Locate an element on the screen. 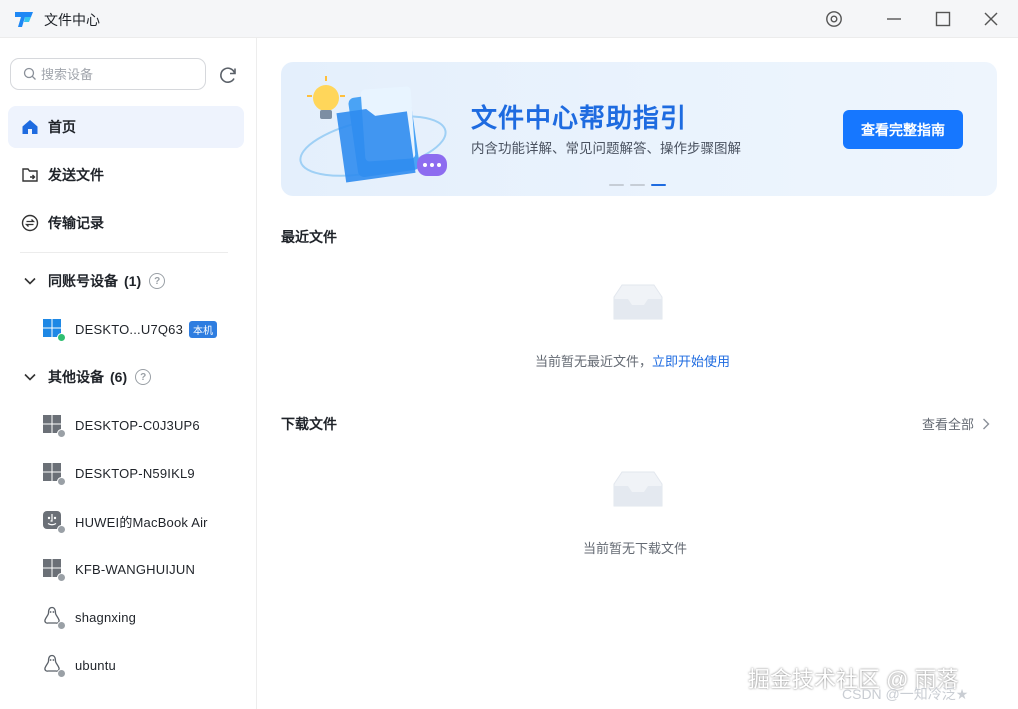 The image size is (1018, 709). group-count: (1) is located at coordinates (133, 281).